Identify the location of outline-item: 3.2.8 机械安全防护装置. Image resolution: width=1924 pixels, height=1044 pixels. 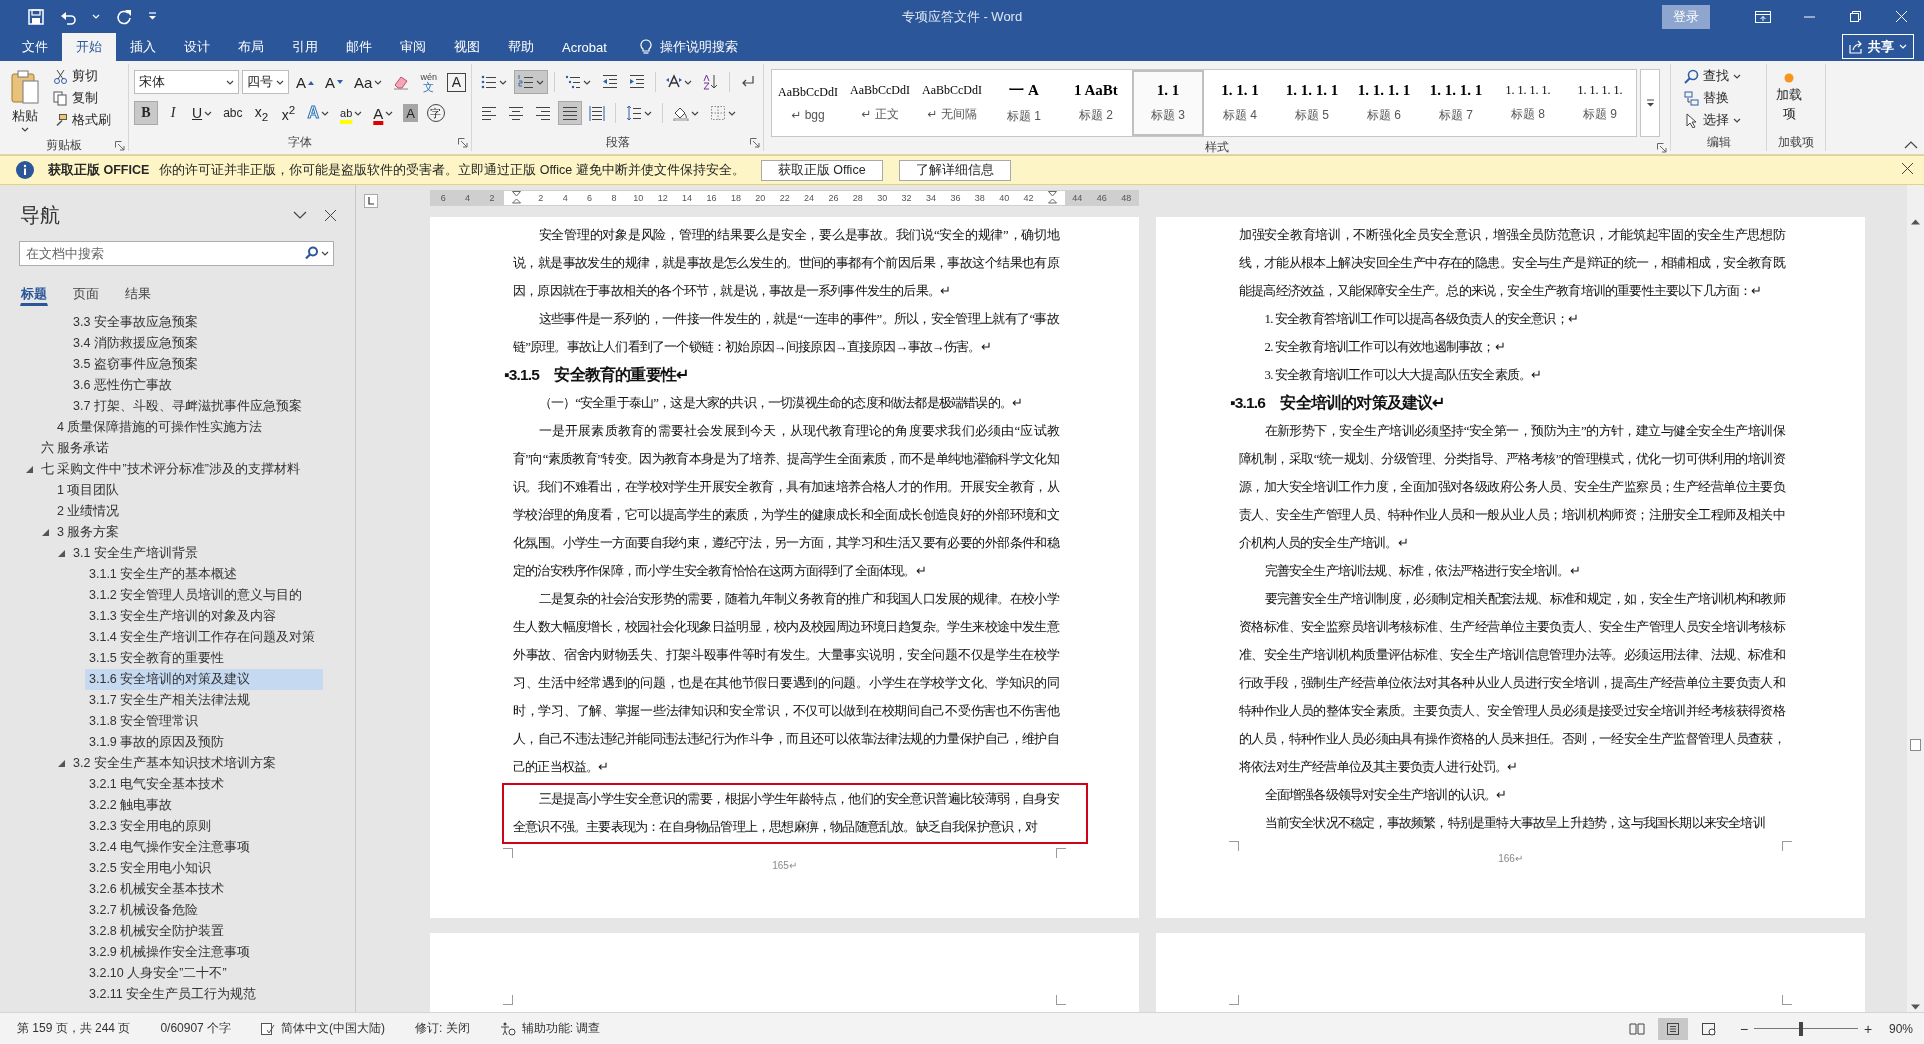
(204, 931).